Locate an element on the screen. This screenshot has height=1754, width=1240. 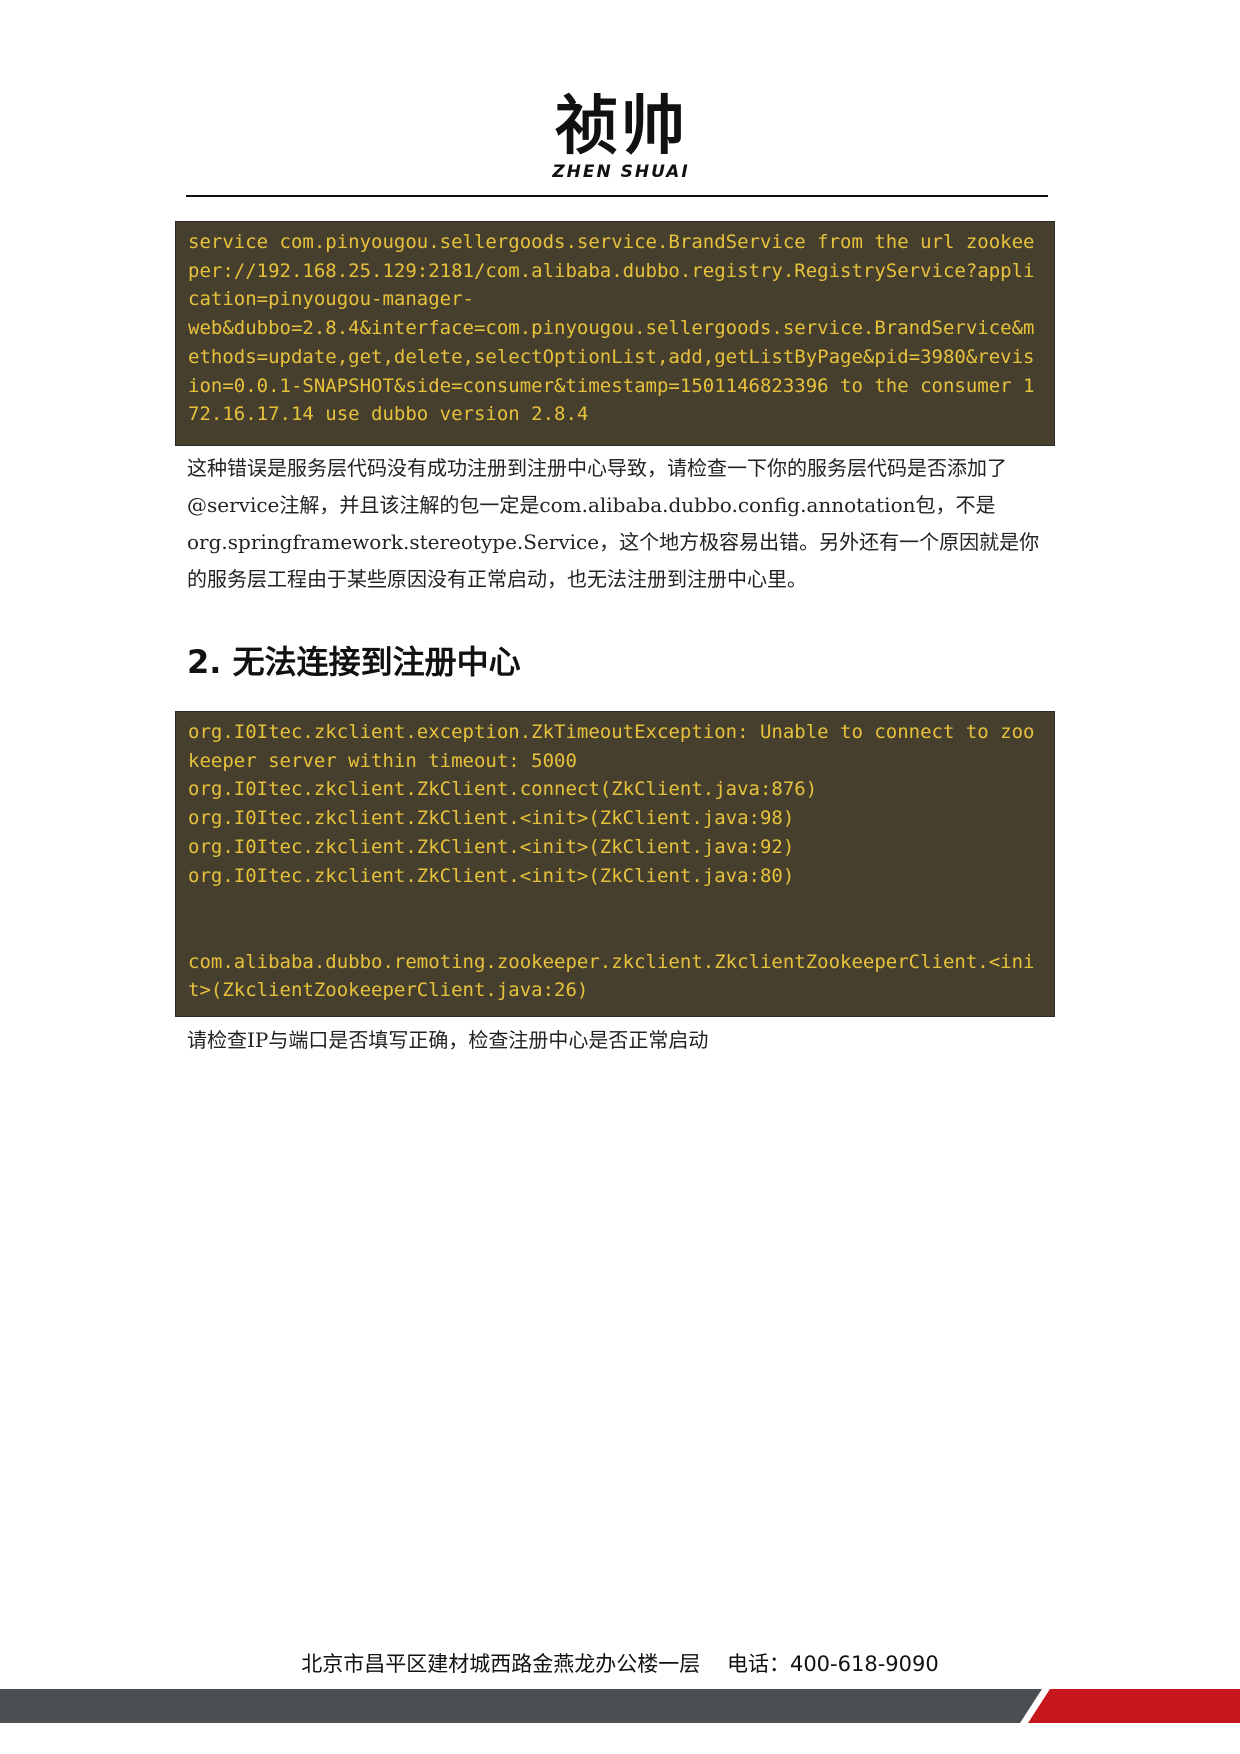
solution-paragraph: 请检查IP与端口是否填写正确，检查注册中心是否正常启动 is located at coordinates (448, 1040).